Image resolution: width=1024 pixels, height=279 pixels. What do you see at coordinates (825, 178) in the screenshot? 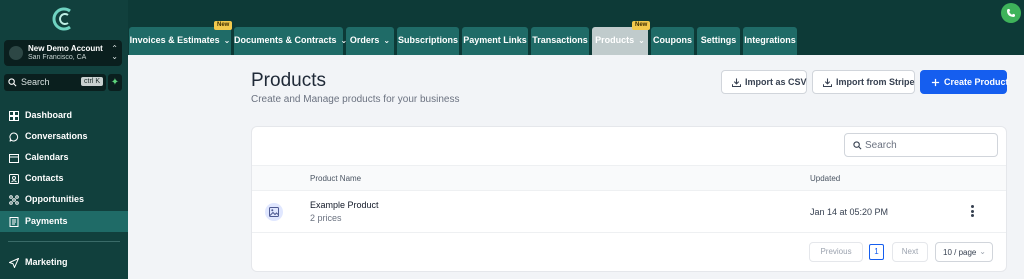
I see `column-header-updated: Updated` at bounding box center [825, 178].